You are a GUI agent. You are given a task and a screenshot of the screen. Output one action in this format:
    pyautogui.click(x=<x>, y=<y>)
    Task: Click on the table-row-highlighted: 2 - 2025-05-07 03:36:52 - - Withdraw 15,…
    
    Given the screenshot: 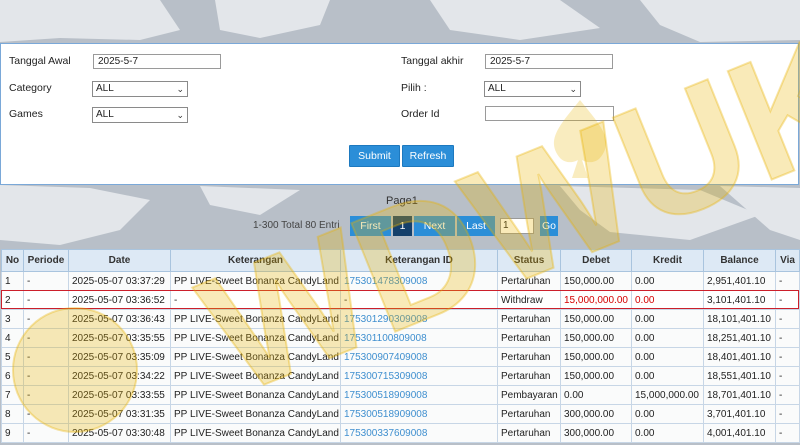 What is the action you would take?
    pyautogui.click(x=400, y=300)
    